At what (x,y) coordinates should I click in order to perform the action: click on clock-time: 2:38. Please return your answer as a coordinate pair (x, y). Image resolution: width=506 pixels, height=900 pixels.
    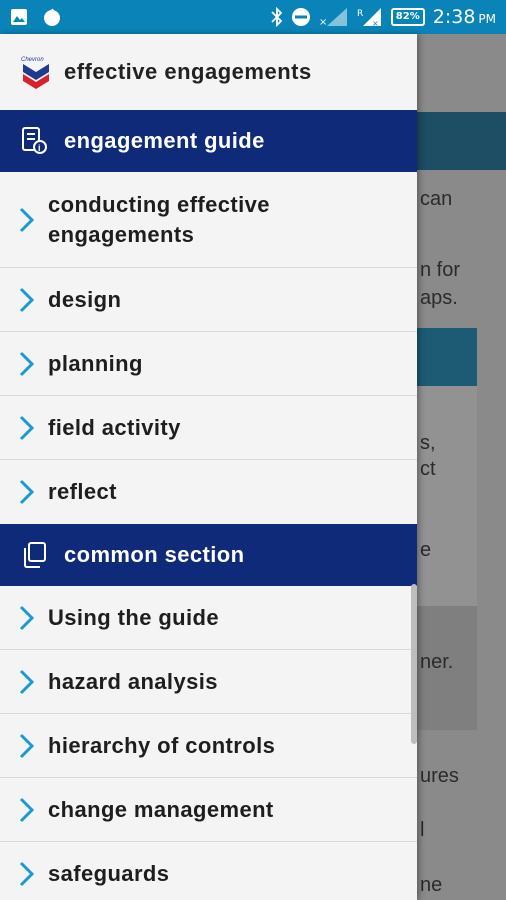
    Looking at the image, I should click on (454, 17).